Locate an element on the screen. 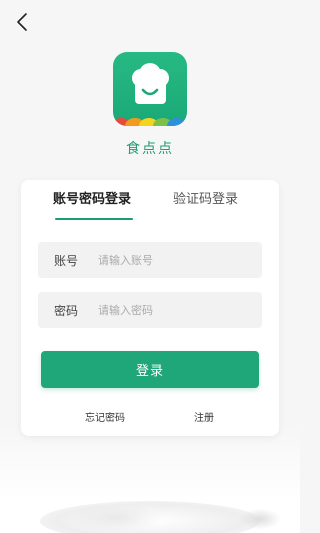  active-tab-indicator is located at coordinates (94, 219).